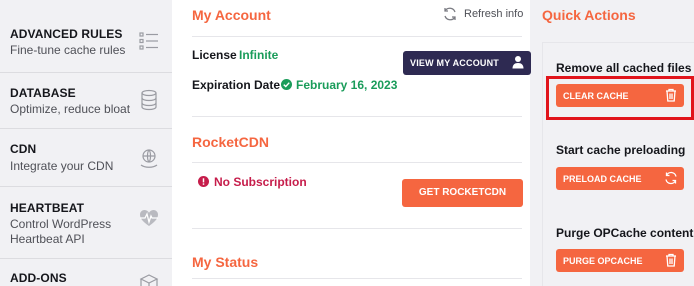  I want to click on purge-opcache-label: PURGE OPCACHE, so click(603, 261).